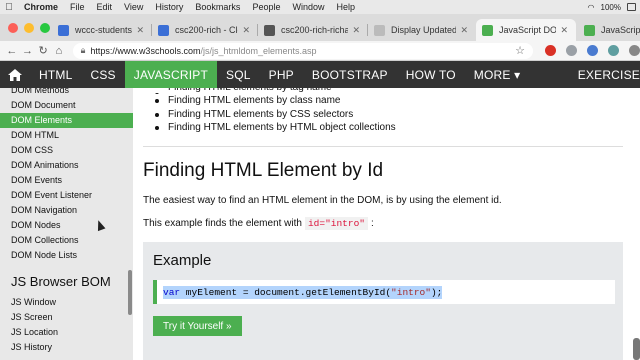 Image resolution: width=640 pixels, height=360 pixels. What do you see at coordinates (591, 7) in the screenshot?
I see `wifi-icon: ◠` at bounding box center [591, 7].